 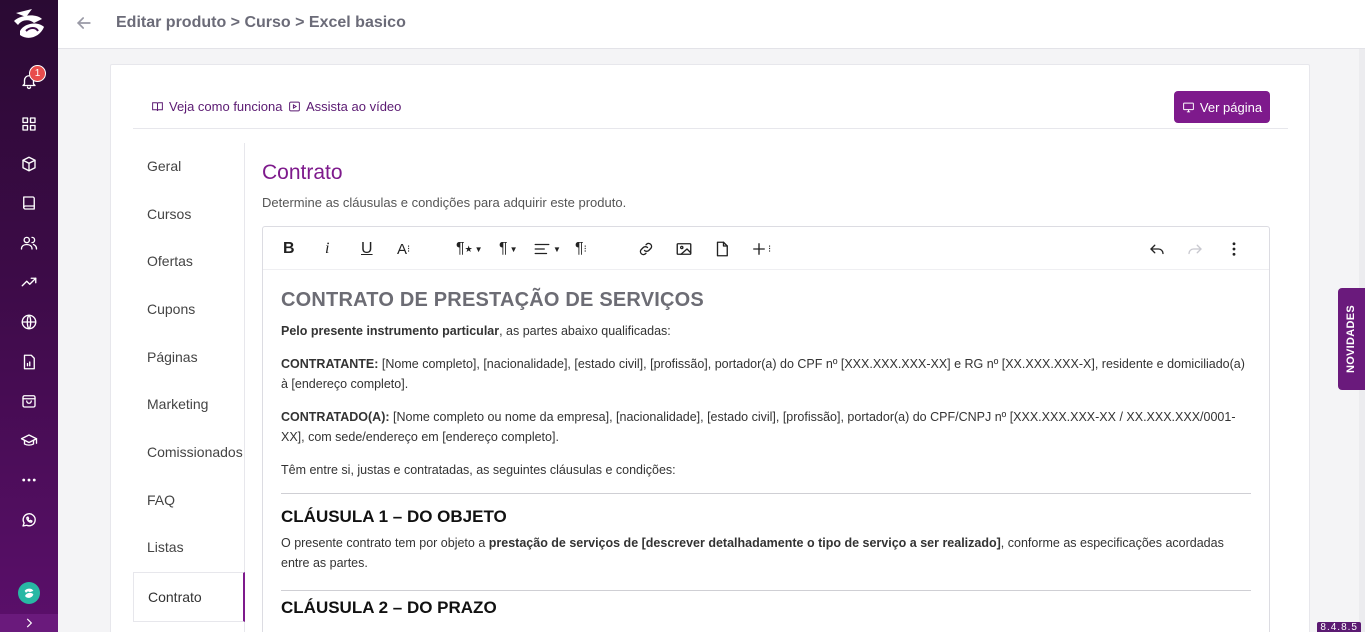 I want to click on plus-icon, so click(x=759, y=249).